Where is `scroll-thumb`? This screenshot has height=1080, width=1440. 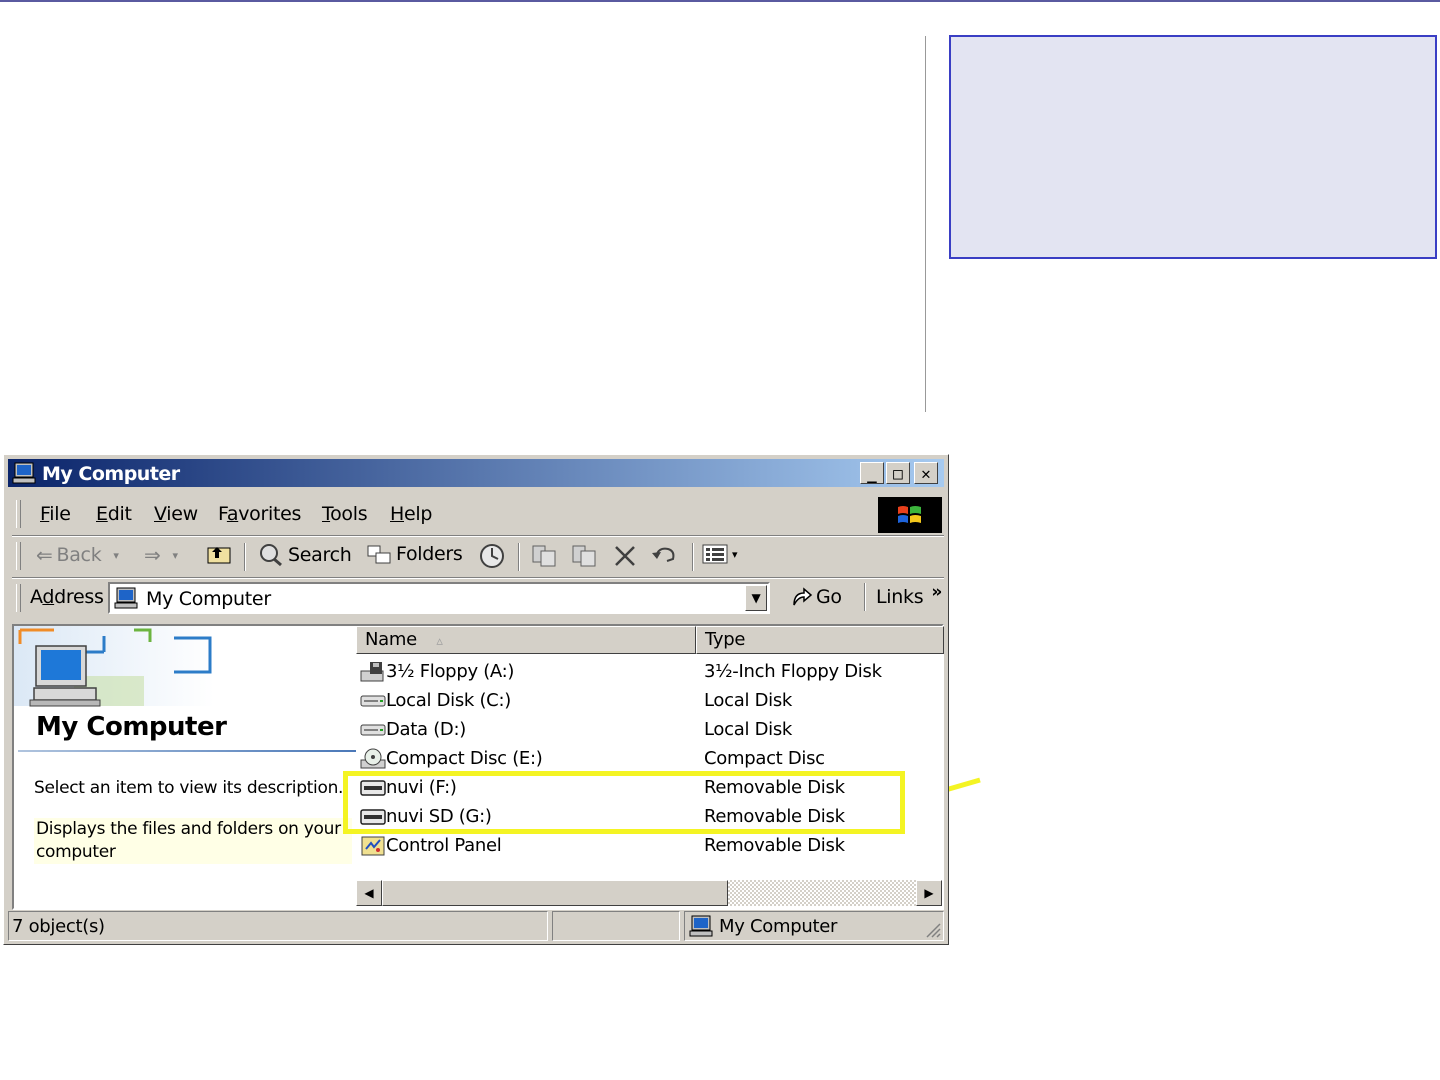
scroll-thumb is located at coordinates (555, 893).